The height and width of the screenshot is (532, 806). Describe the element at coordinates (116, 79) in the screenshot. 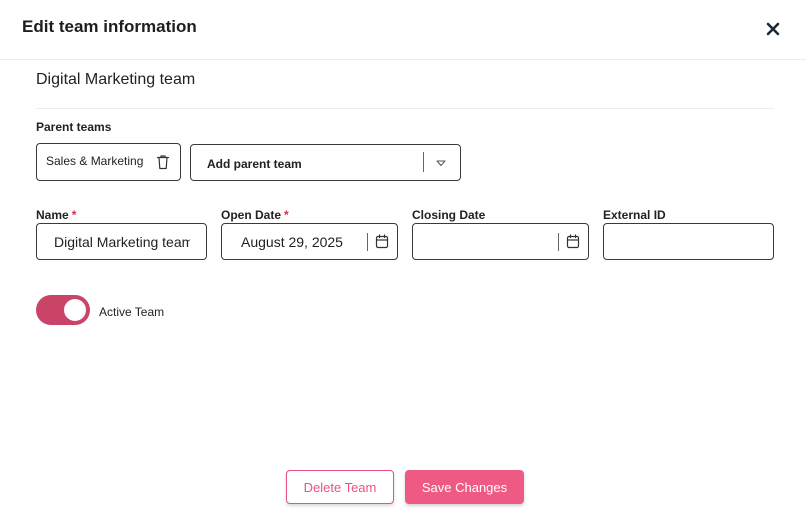

I see `team-name-heading: Digital Marketing team` at that location.